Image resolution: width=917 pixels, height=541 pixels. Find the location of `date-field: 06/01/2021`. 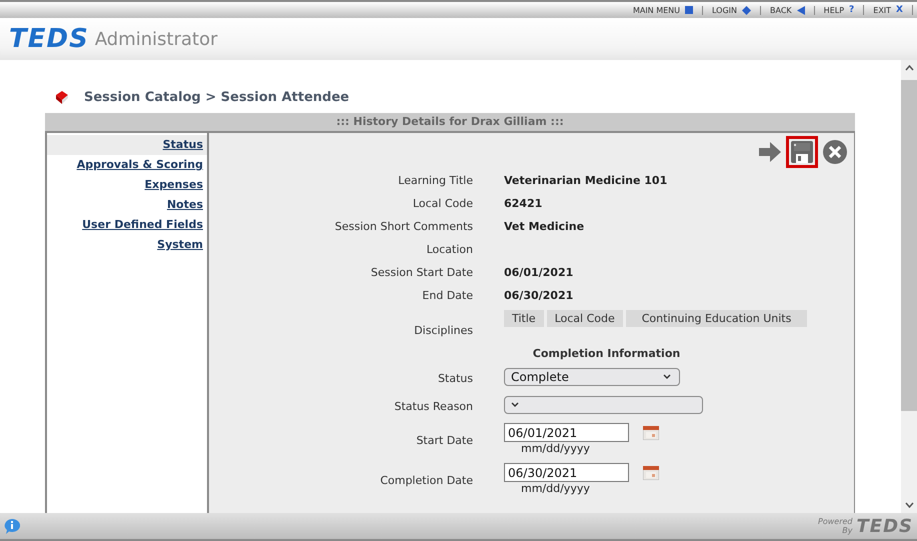

date-field: 06/01/2021 is located at coordinates (566, 432).